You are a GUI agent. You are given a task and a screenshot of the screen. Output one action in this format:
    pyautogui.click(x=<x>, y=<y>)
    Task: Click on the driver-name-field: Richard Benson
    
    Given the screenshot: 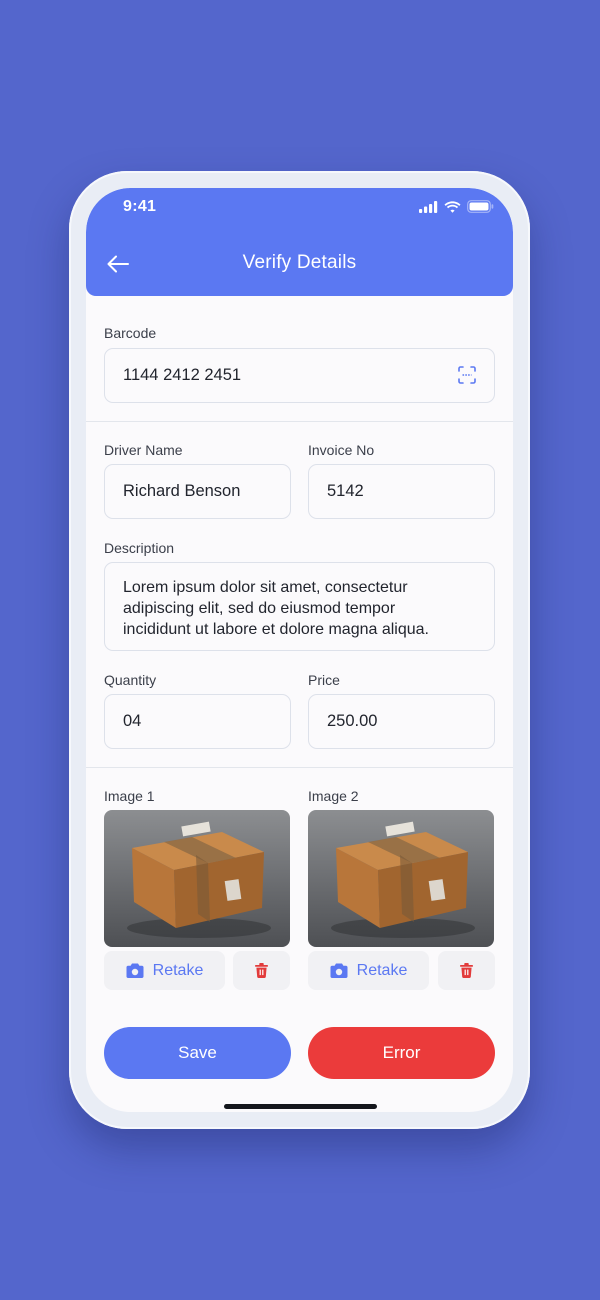 What is the action you would take?
    pyautogui.click(x=197, y=491)
    